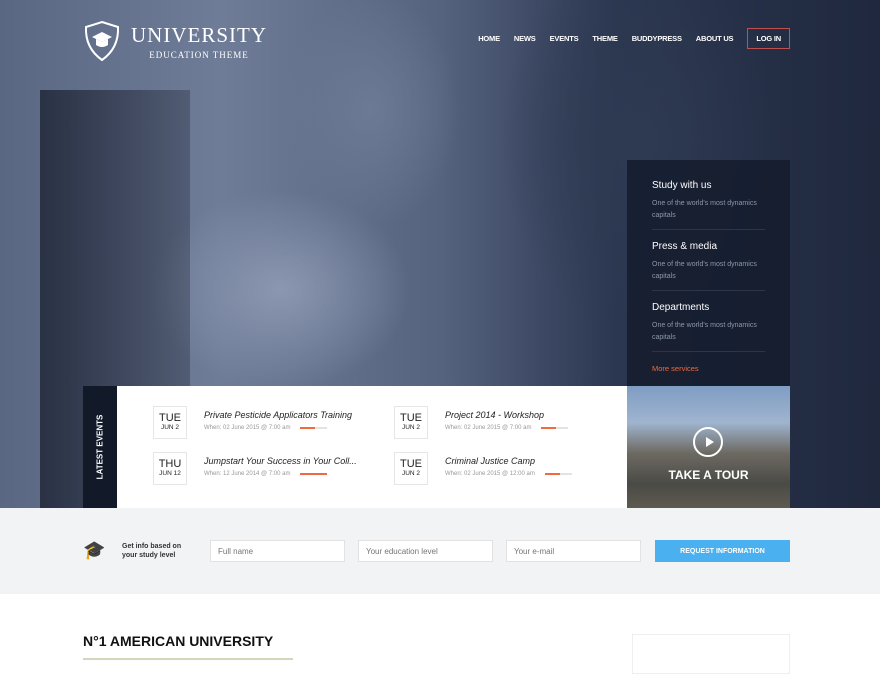 Image resolution: width=880 pixels, height=674 pixels. What do you see at coordinates (682, 185) in the screenshot?
I see `service-title: Study with us` at bounding box center [682, 185].